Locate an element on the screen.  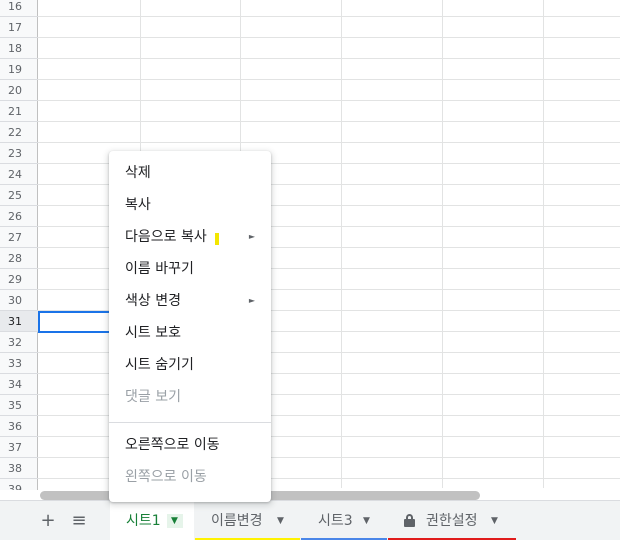
menu-item-move-left: 왼쪽으로 이동 is located at coordinates (190, 477).